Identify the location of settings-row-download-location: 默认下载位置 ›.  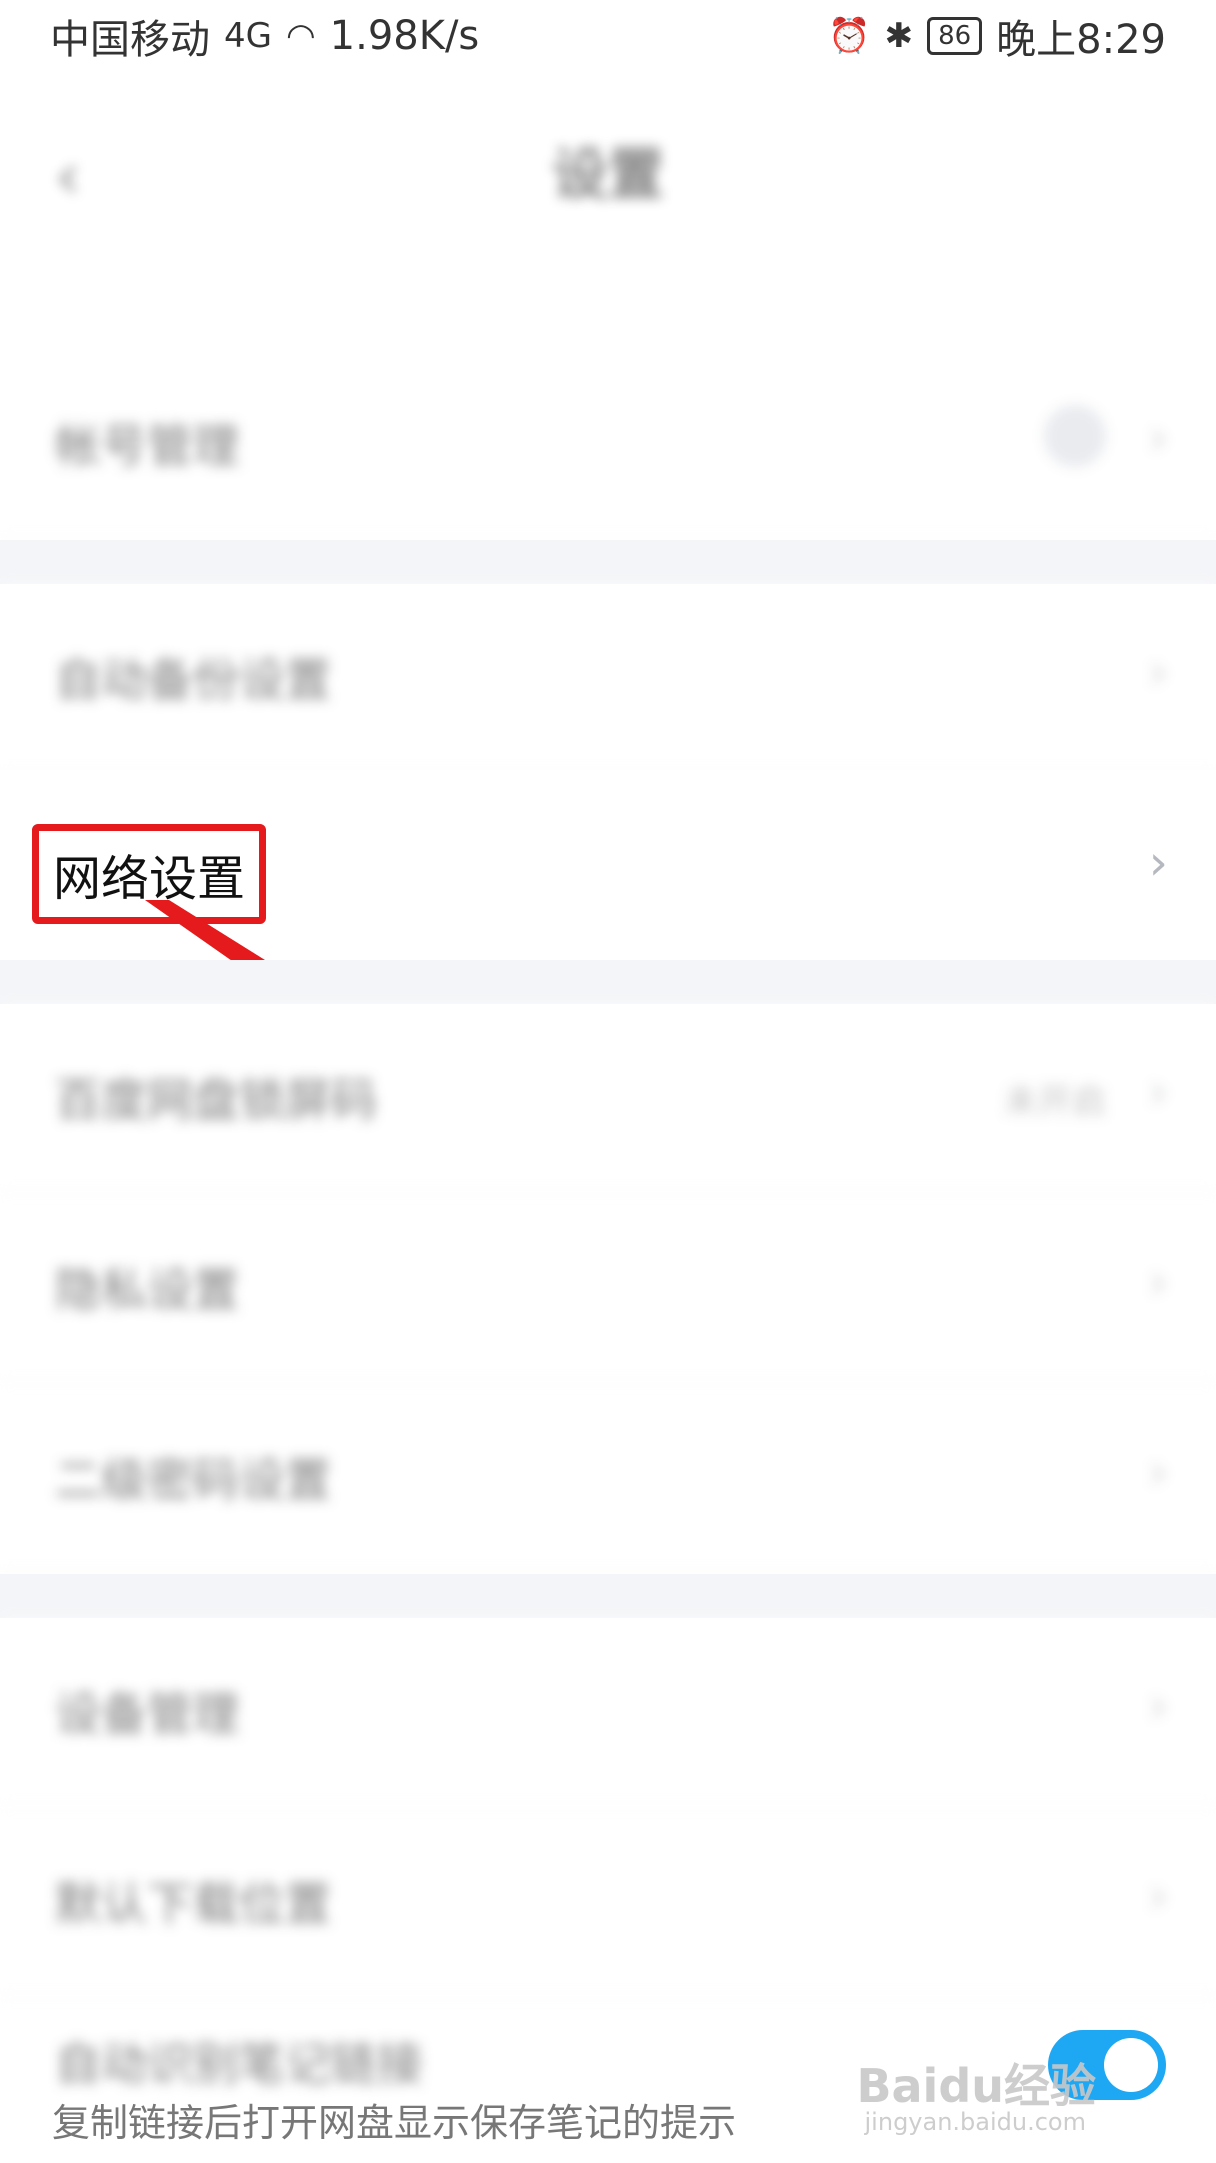
(608, 1903).